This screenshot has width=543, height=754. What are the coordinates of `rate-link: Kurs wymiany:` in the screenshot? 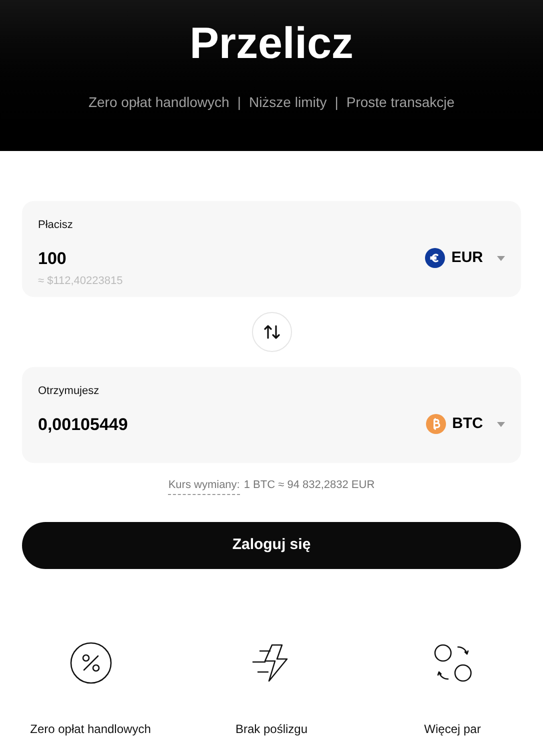 It's located at (204, 485).